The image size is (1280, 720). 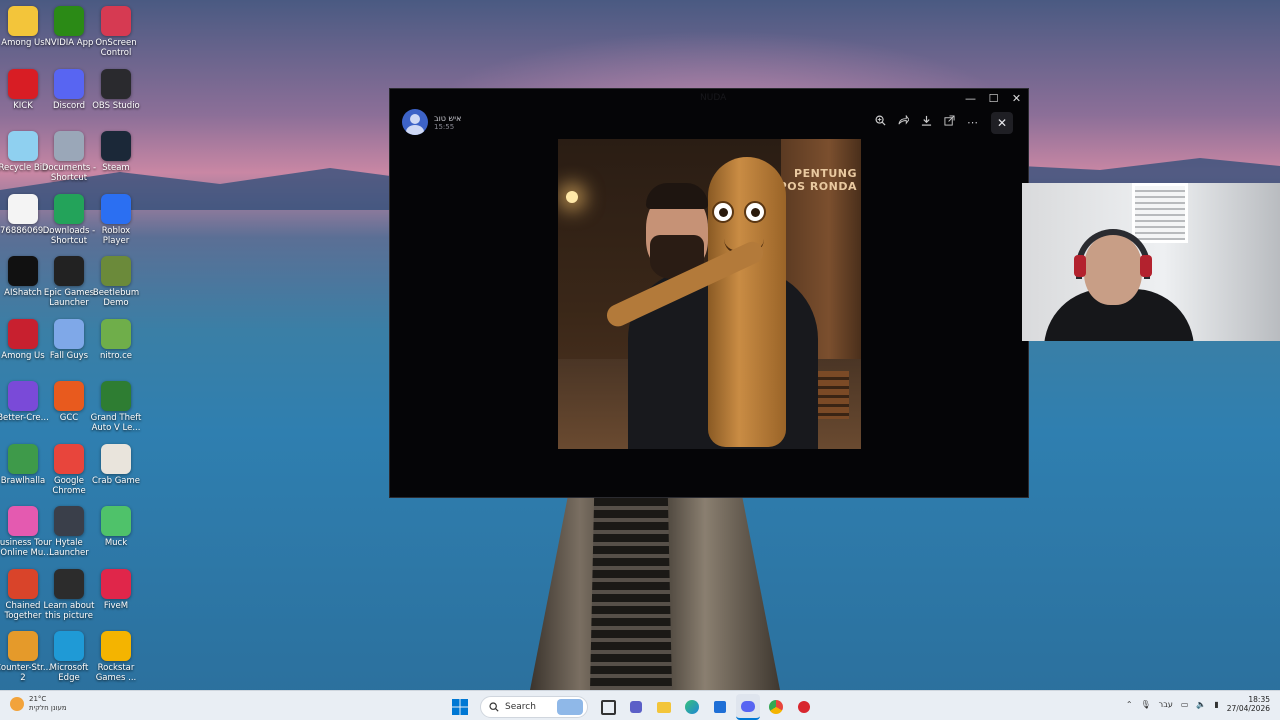 What do you see at coordinates (1185, 704) in the screenshot?
I see `monitor-icon: ▭` at bounding box center [1185, 704].